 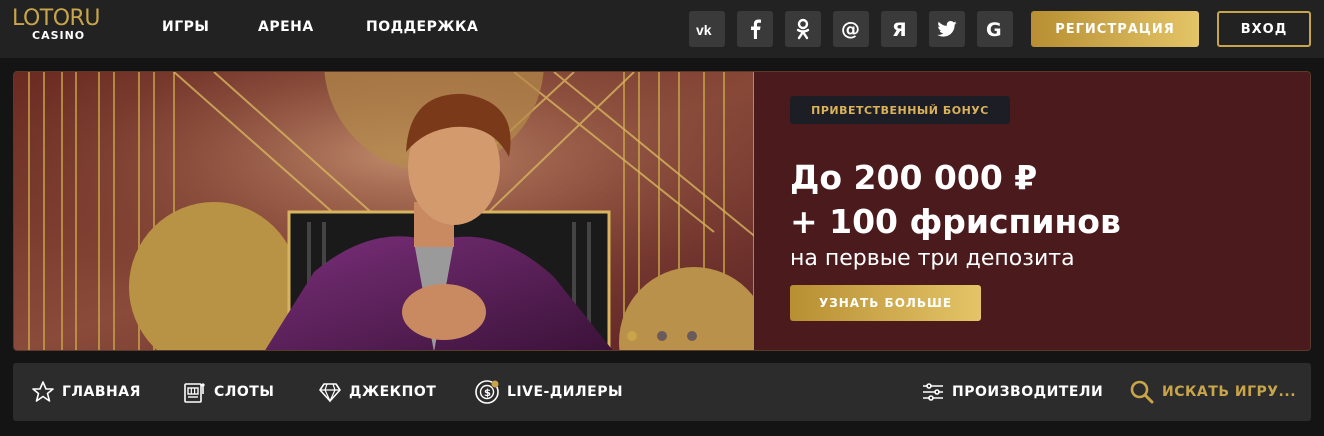 I want to click on learn-more-button: УЗНАТЬ БОЛЬШЕ, so click(x=885, y=303).